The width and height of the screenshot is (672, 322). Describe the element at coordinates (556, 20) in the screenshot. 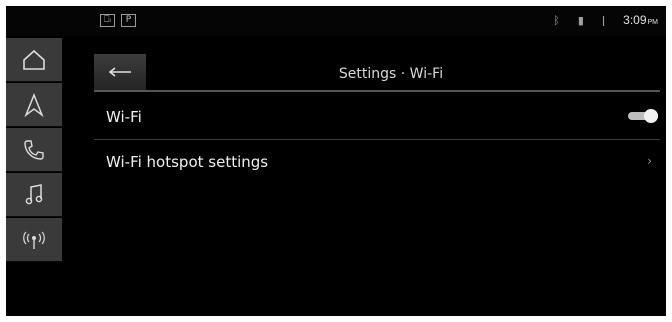

I see `bluetooth-icon: ᛒ` at that location.